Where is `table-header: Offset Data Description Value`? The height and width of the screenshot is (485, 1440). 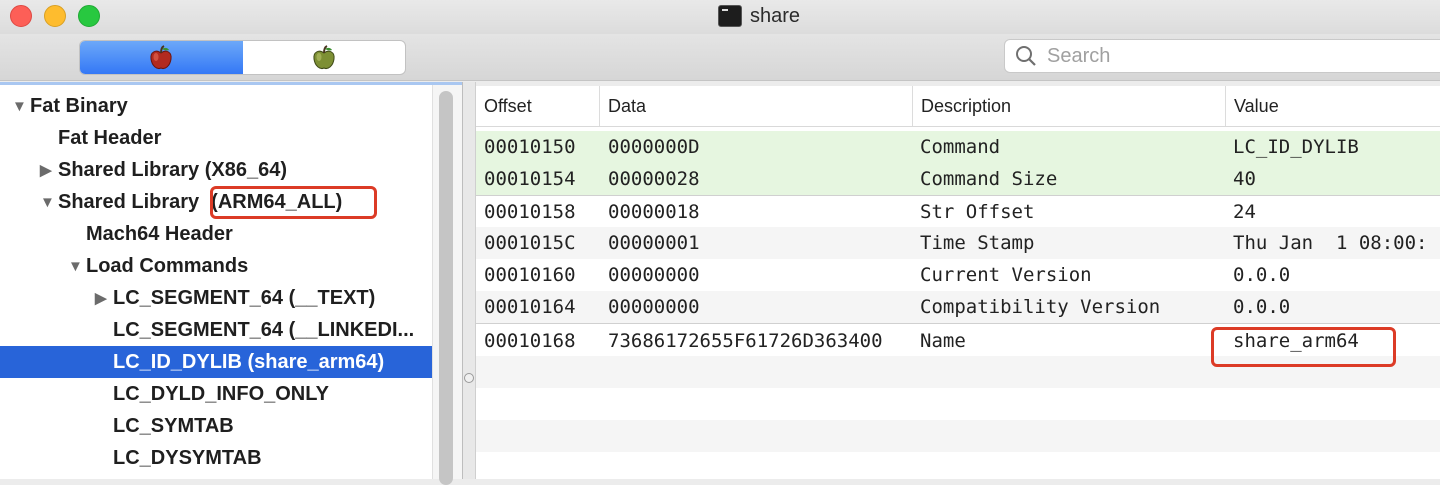
table-header: Offset Data Description Value is located at coordinates (958, 106).